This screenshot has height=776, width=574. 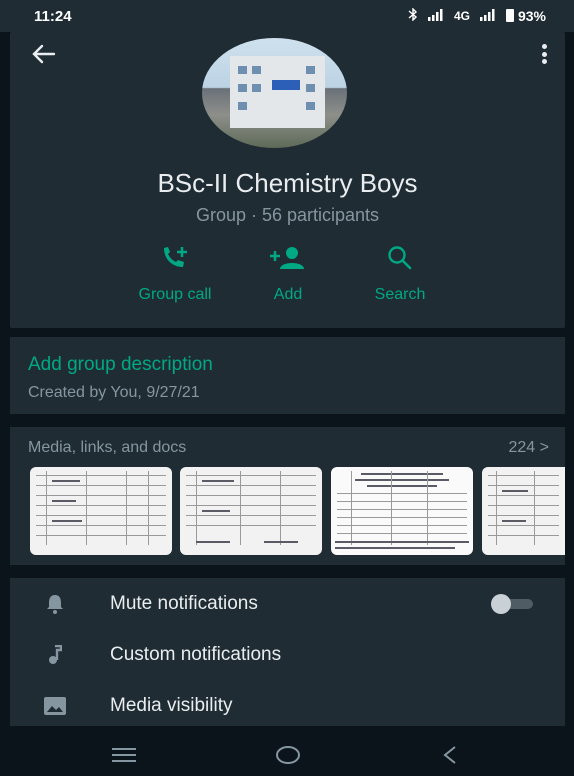 I want to click on add-call-icon, so click(x=175, y=258).